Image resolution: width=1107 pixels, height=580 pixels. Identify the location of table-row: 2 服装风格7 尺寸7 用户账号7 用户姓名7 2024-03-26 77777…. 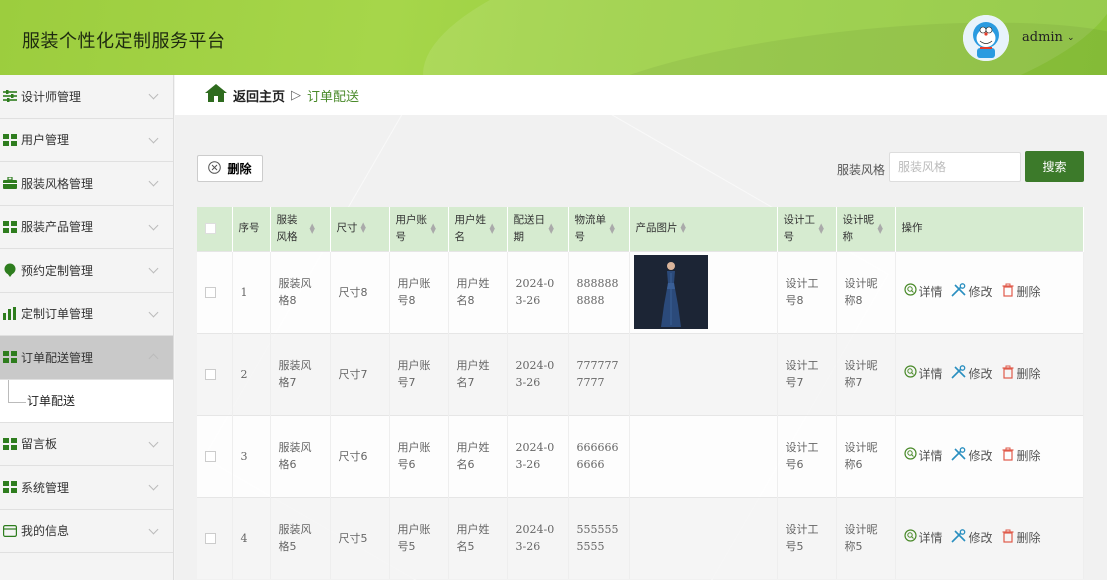
(640, 373).